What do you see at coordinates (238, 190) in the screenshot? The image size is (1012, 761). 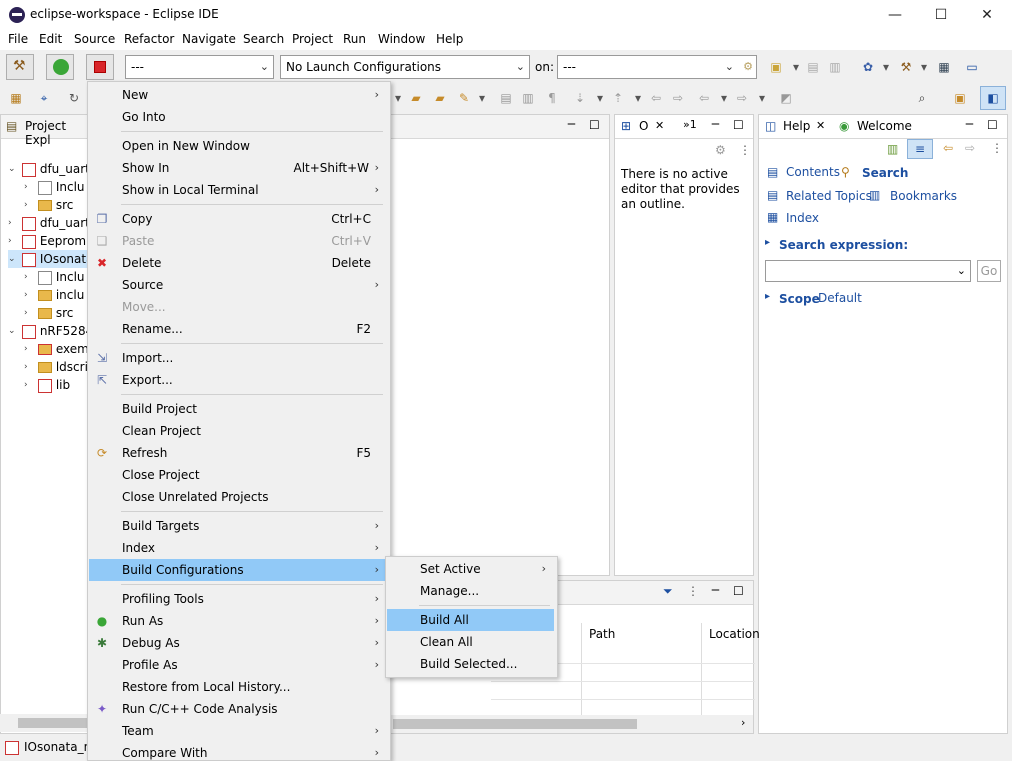 I see `menu-item-show-in-local-terminal: Show in Local Terminal ›` at bounding box center [238, 190].